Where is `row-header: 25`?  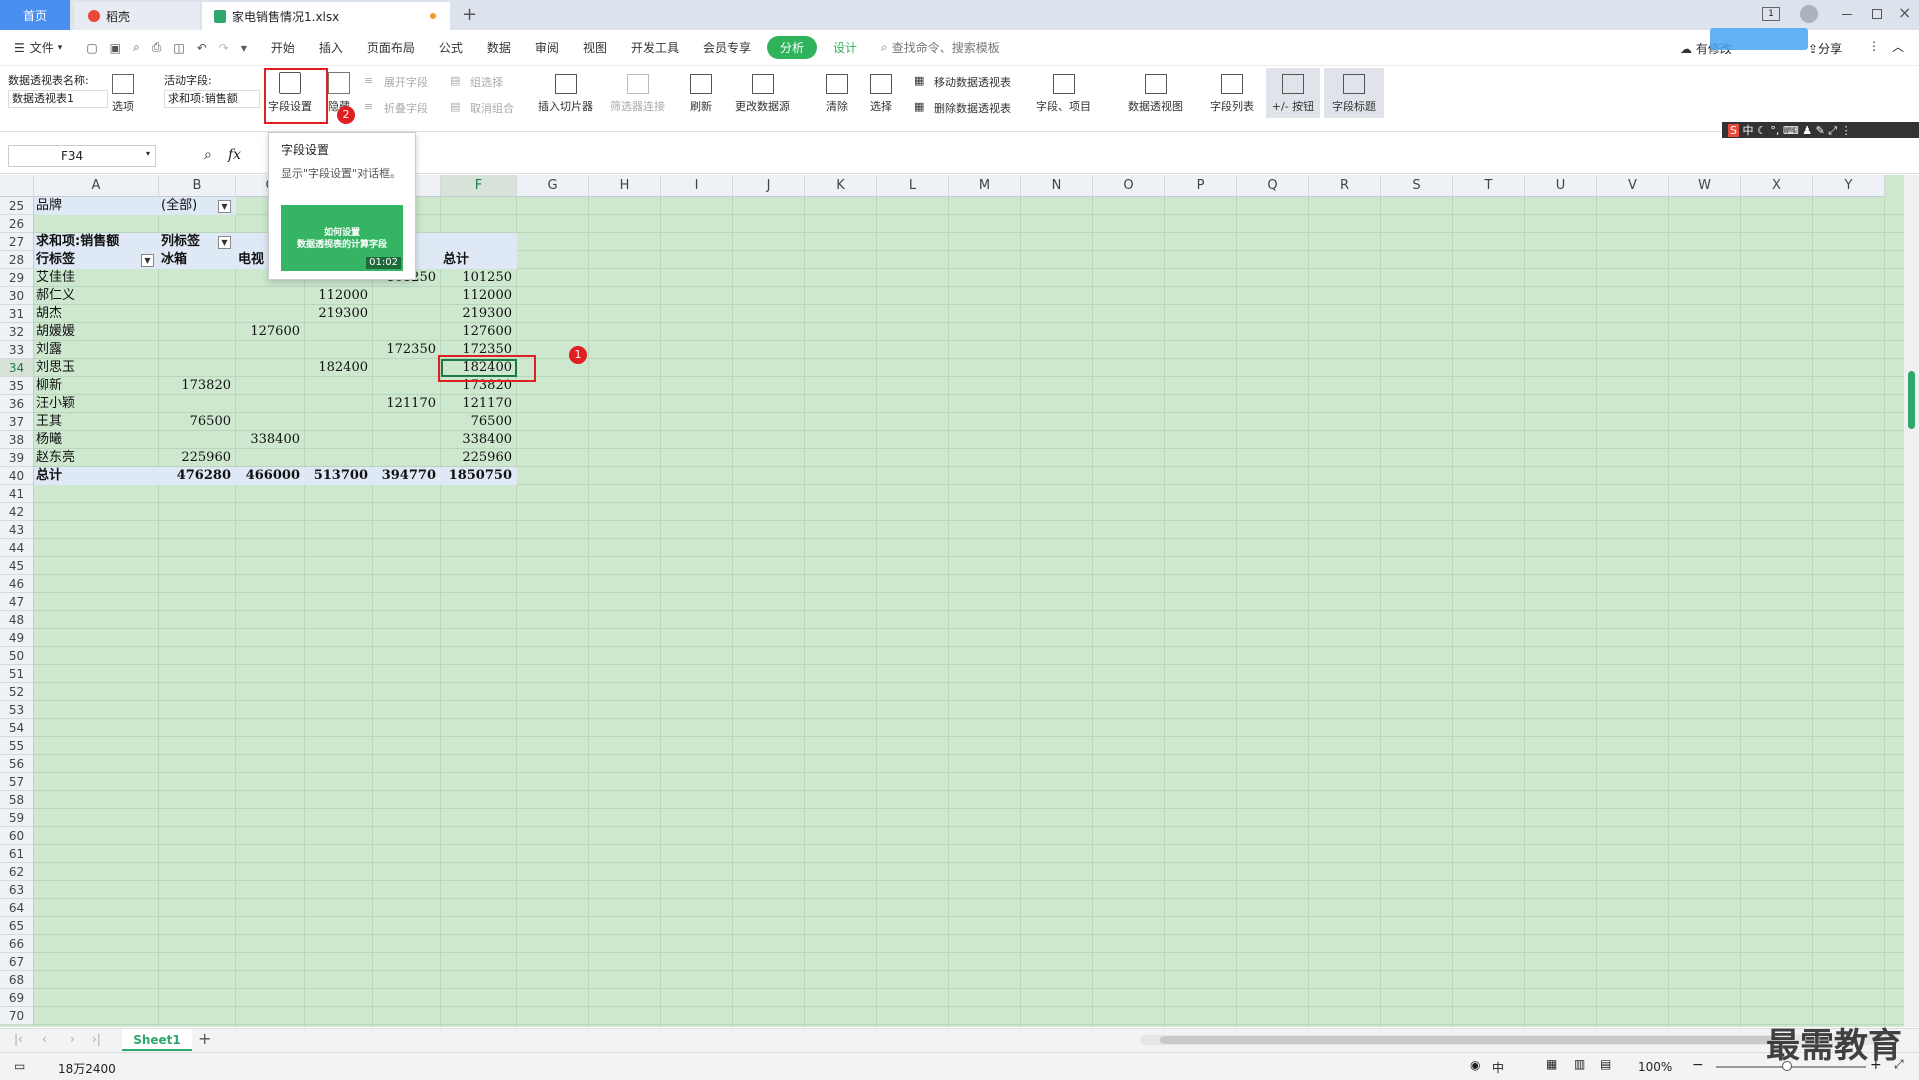
row-header: 25 is located at coordinates (17, 206).